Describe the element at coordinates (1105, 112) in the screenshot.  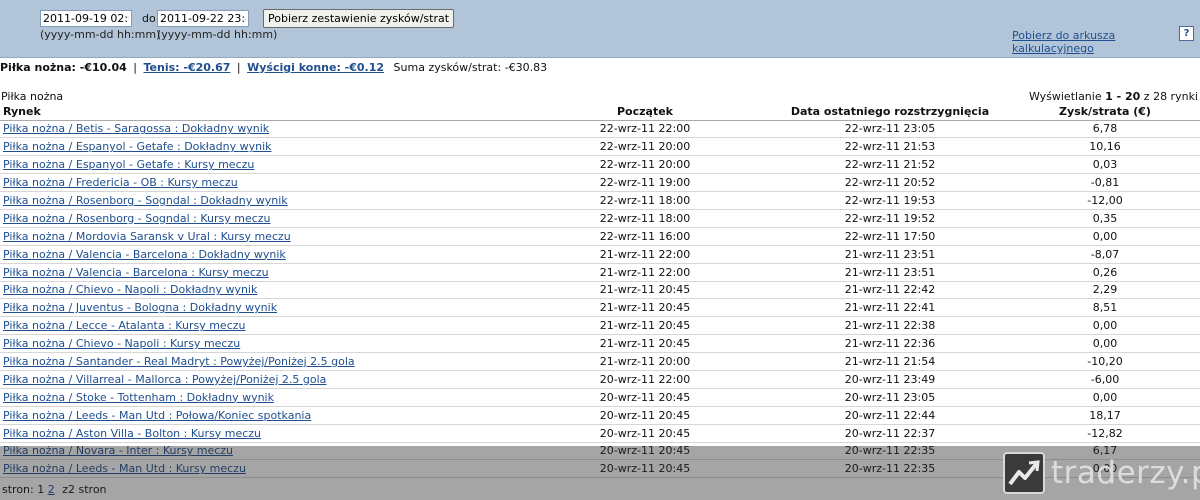
I see `column-header-profit-loss: Zysk/strata (€)` at that location.